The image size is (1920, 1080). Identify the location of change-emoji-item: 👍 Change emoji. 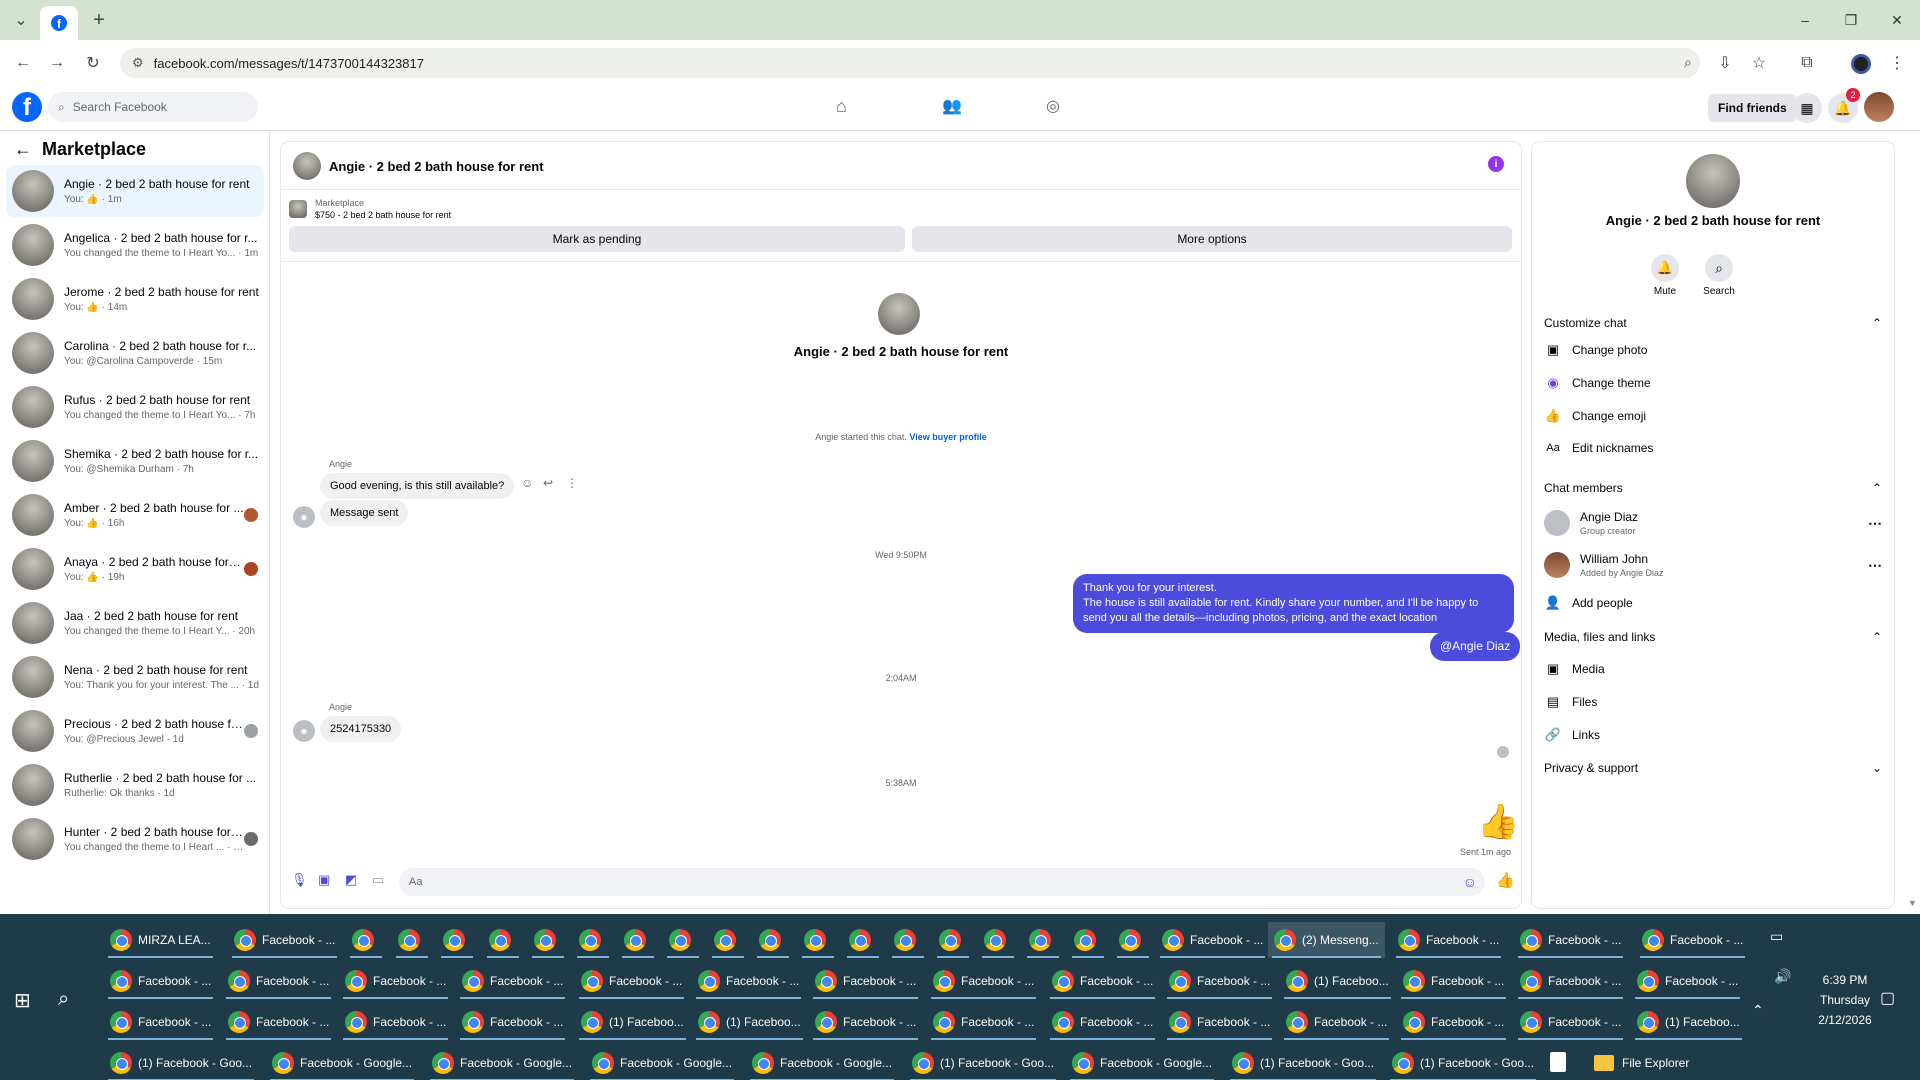
(1595, 416).